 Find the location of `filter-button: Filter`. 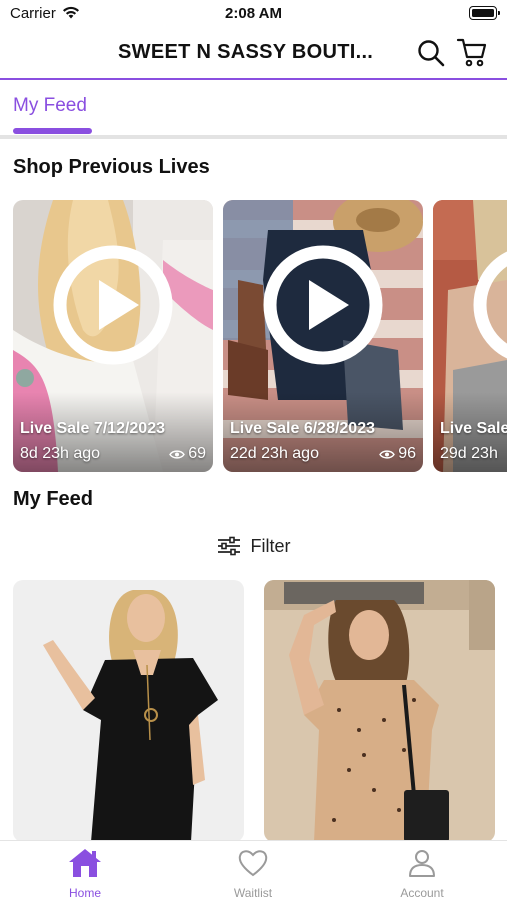

filter-button: Filter is located at coordinates (253, 546).